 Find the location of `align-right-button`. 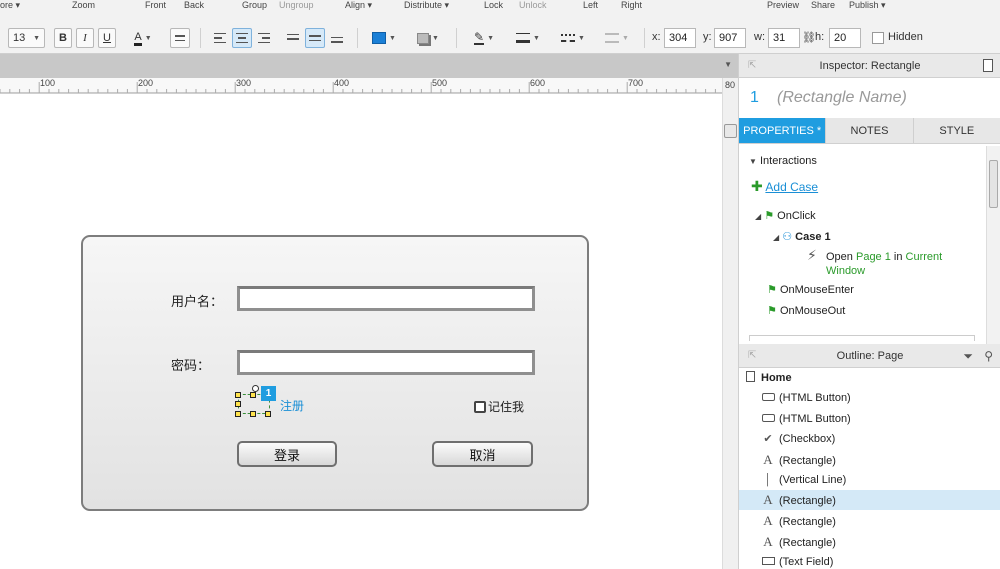

align-right-button is located at coordinates (264, 38).